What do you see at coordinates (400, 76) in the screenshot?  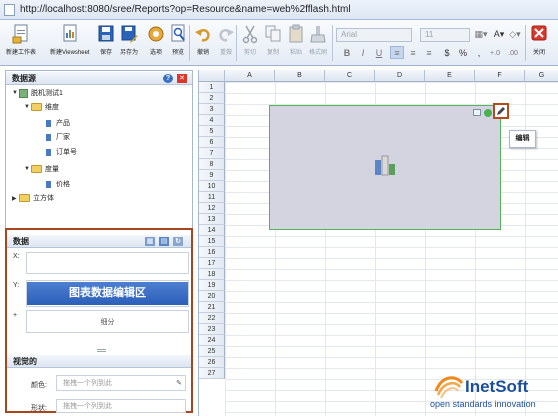 I see `column-header: D` at bounding box center [400, 76].